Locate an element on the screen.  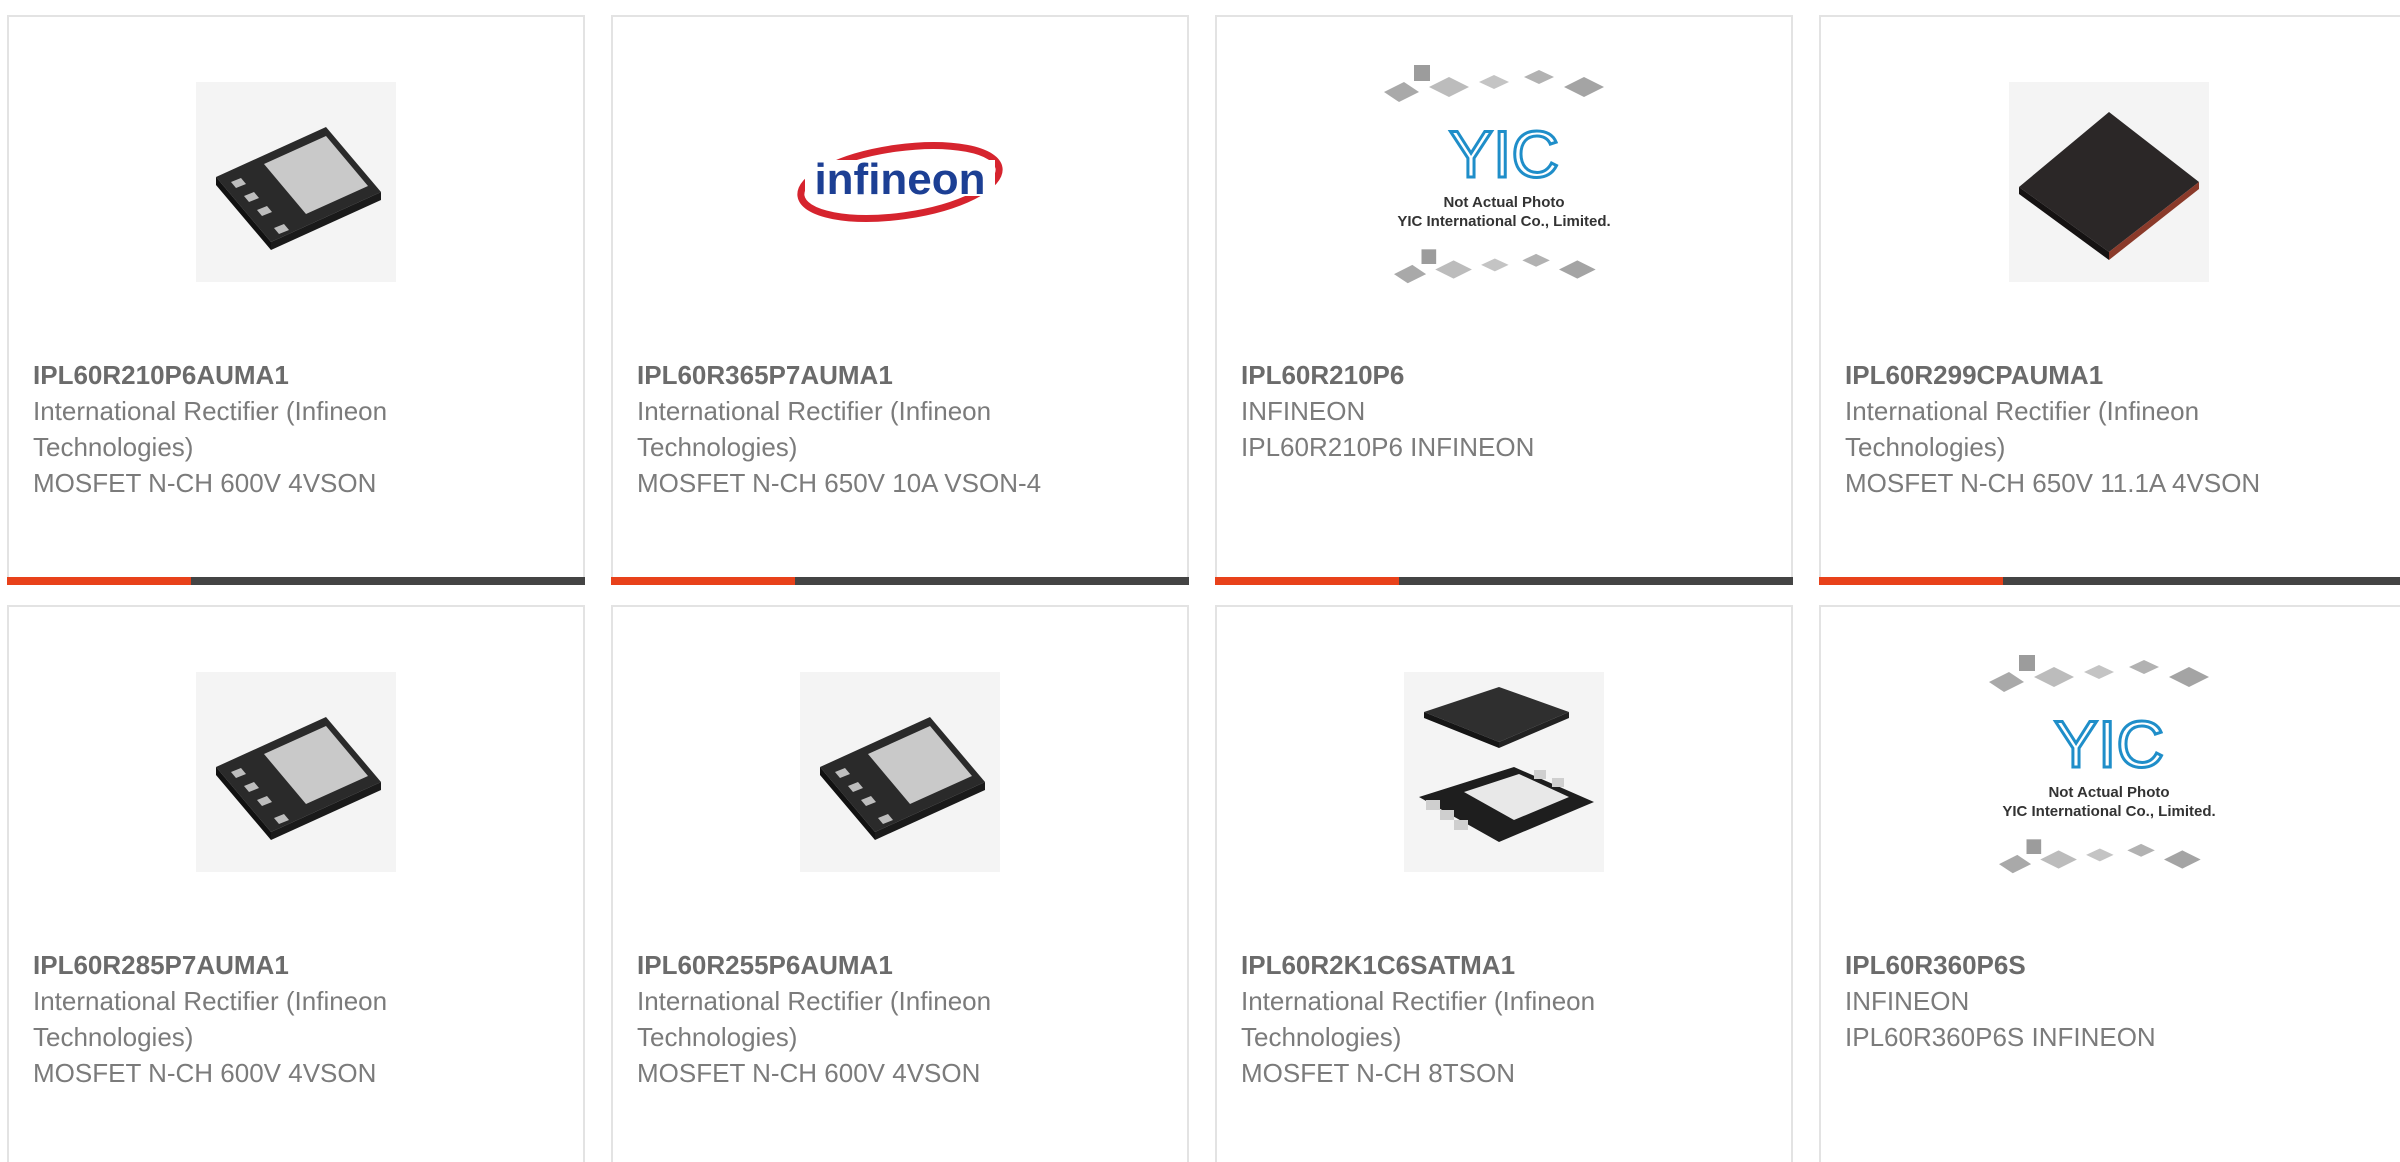
product-description: IPL60R210P6 INFINEON is located at coordinates (1388, 447).